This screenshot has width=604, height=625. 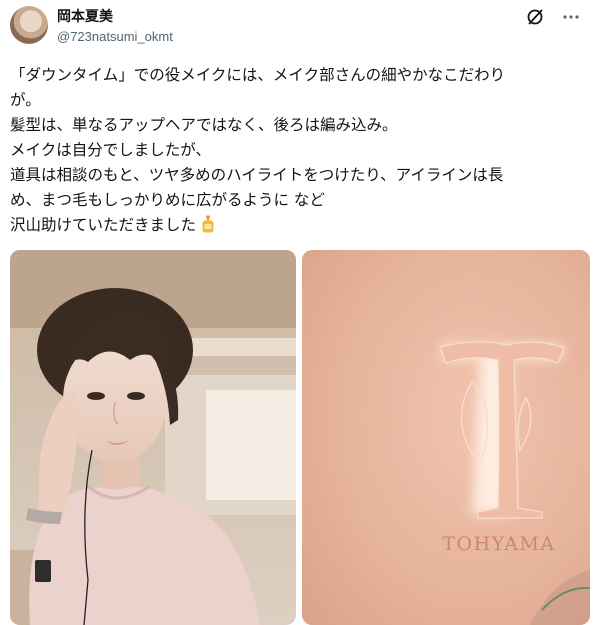 What do you see at coordinates (29, 25) in the screenshot?
I see `avatar` at bounding box center [29, 25].